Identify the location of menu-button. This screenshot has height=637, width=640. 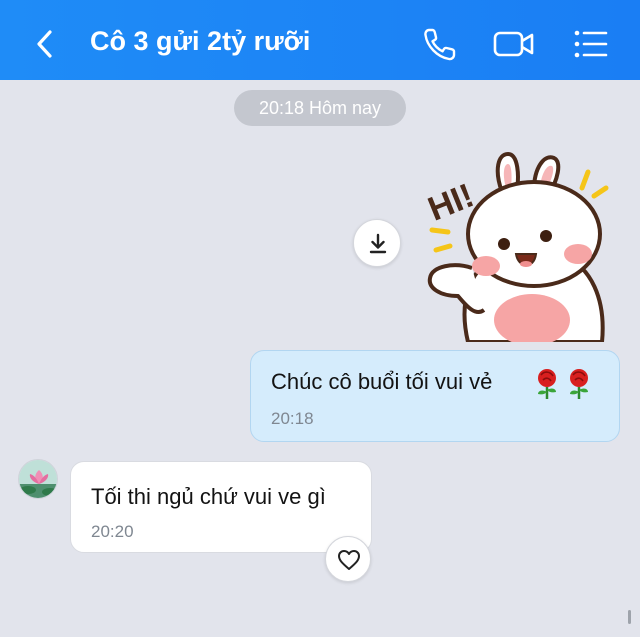
(591, 44).